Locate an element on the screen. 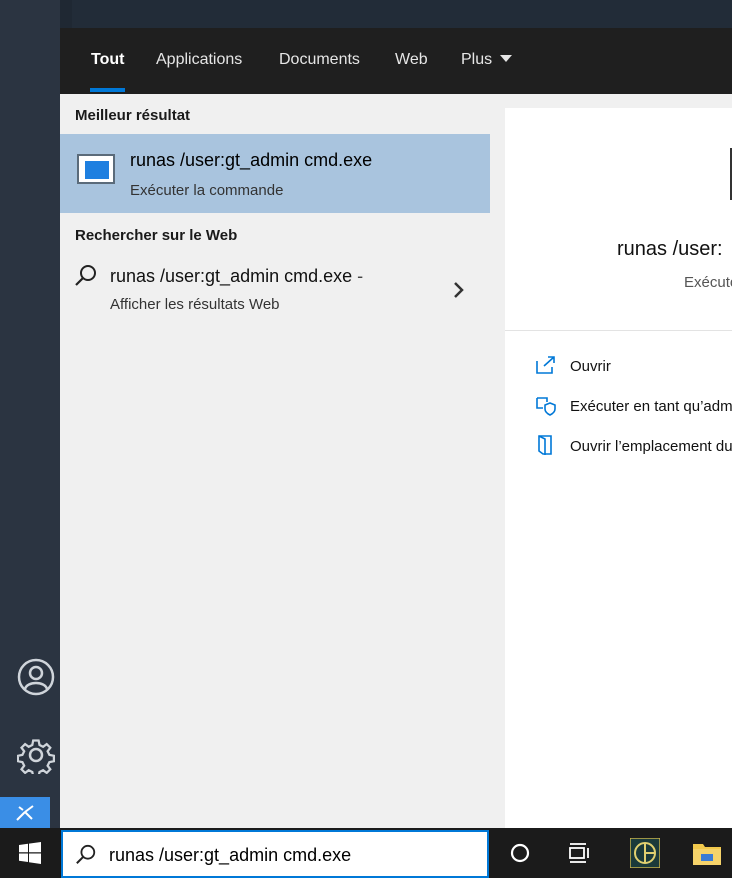  desktop-background is located at coordinates (402, 14).